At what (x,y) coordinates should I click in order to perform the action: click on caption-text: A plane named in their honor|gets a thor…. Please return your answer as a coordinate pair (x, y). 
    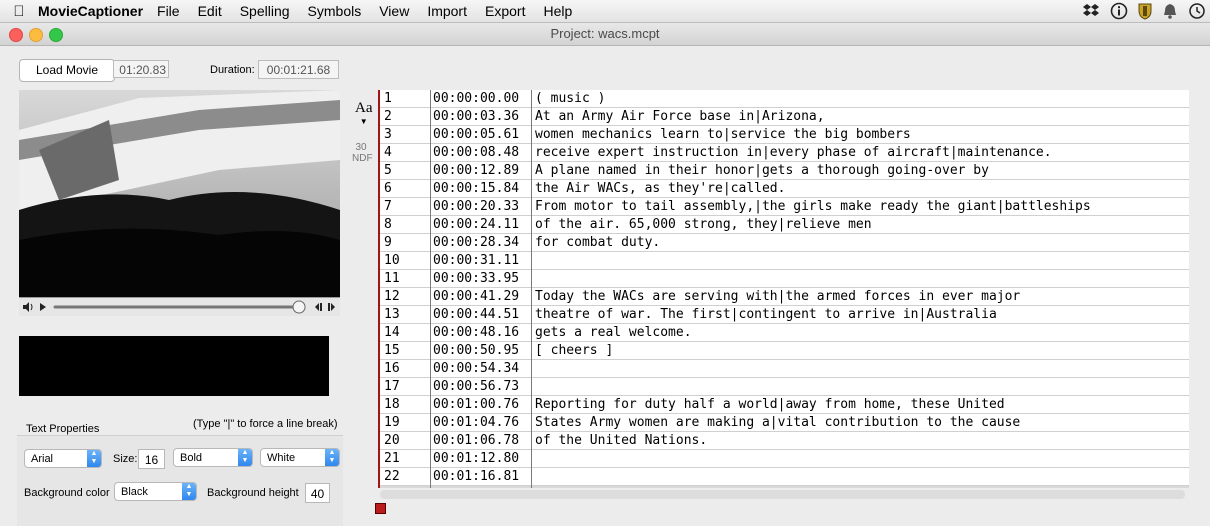
    Looking at the image, I should click on (860, 170).